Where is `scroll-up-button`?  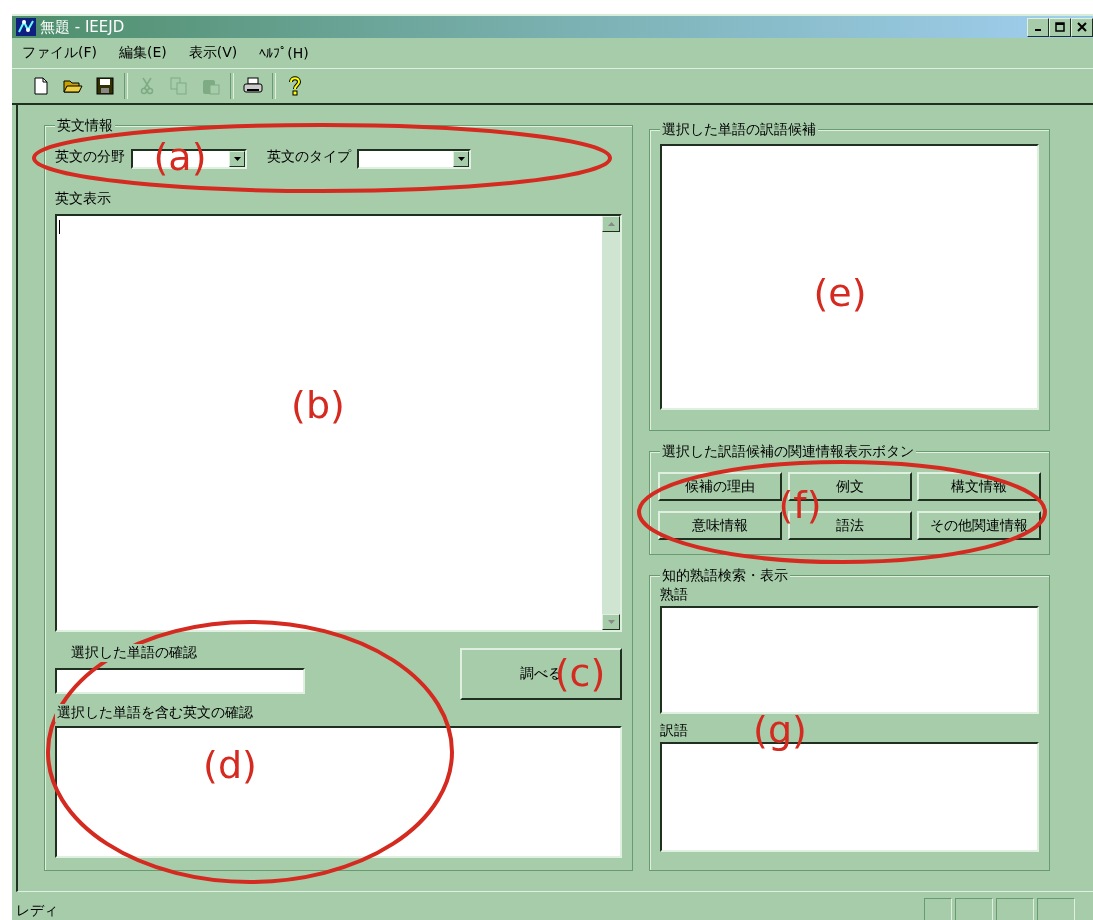
scroll-up-button is located at coordinates (611, 224).